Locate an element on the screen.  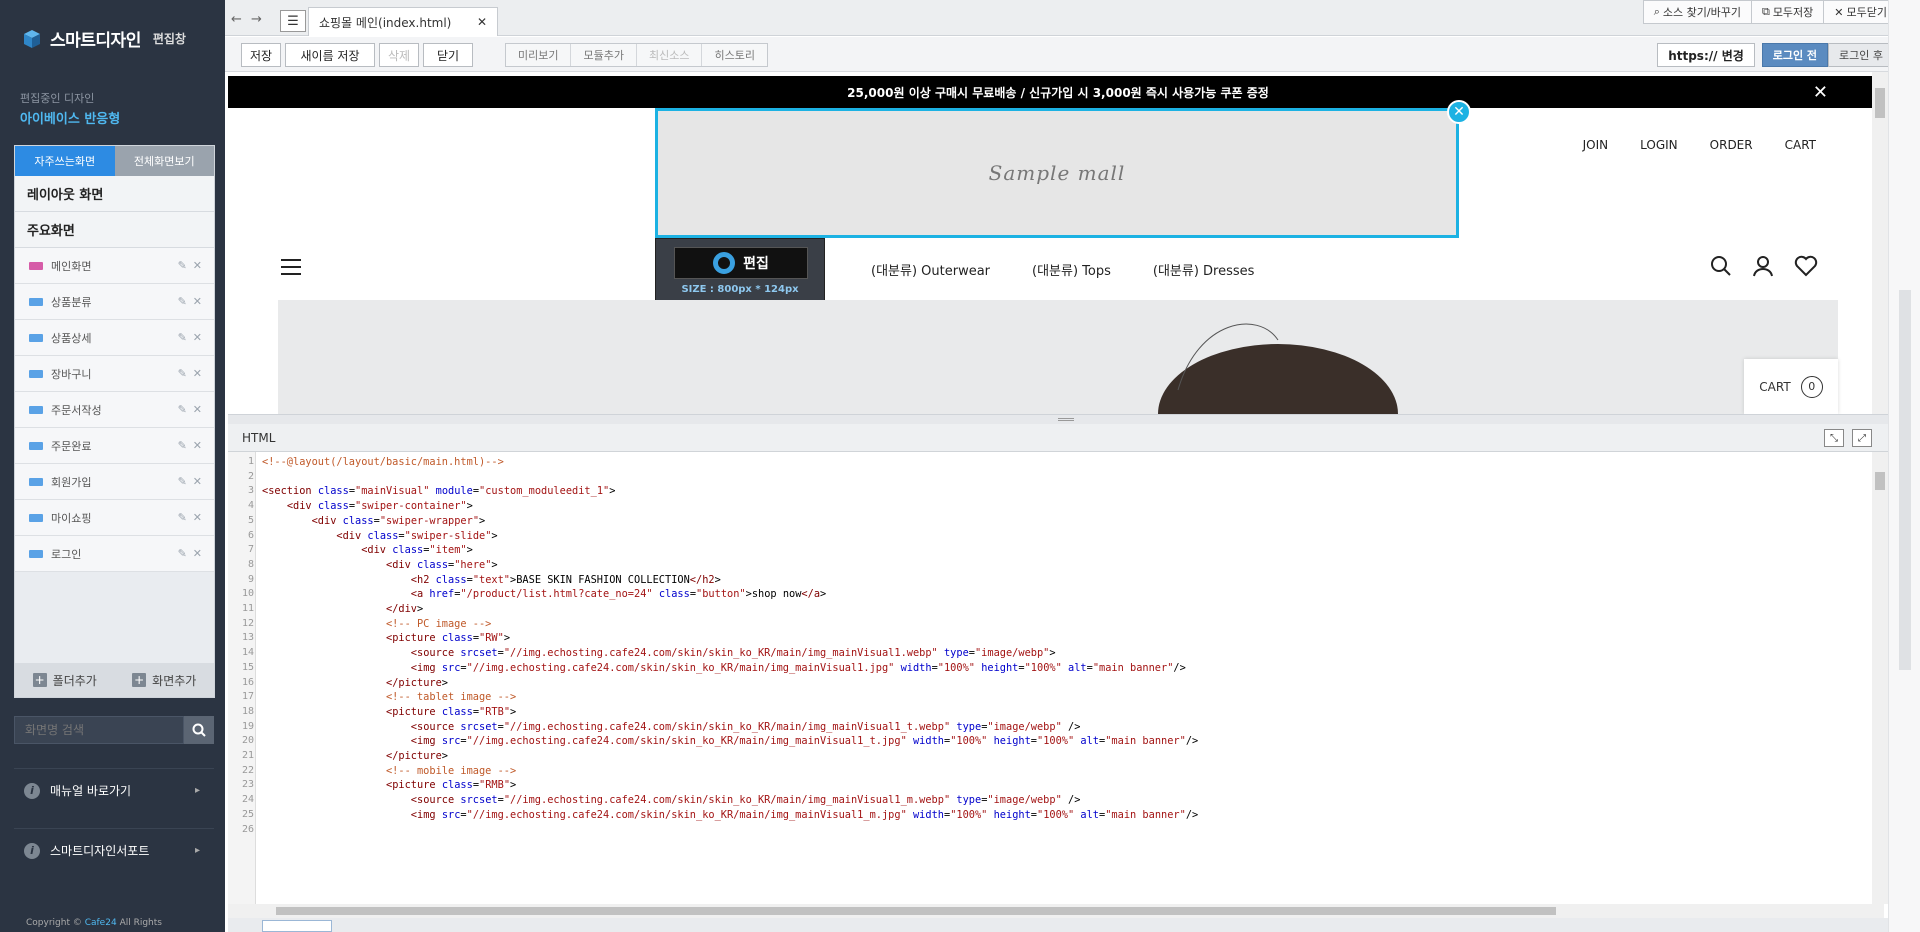
list-item: 로그인 ✎ ✕ is located at coordinates (114, 554).